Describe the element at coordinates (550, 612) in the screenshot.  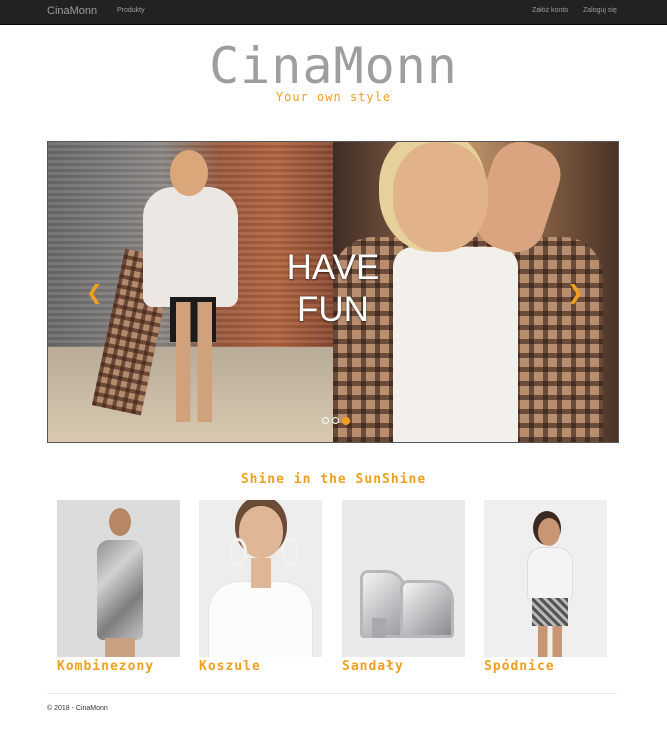
I see `skirt-shape` at that location.